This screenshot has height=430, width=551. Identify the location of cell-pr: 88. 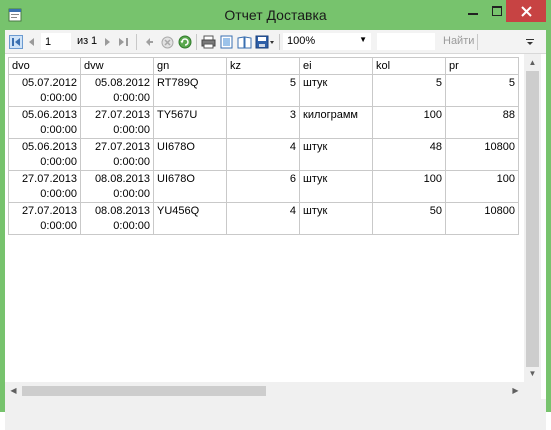
(482, 123).